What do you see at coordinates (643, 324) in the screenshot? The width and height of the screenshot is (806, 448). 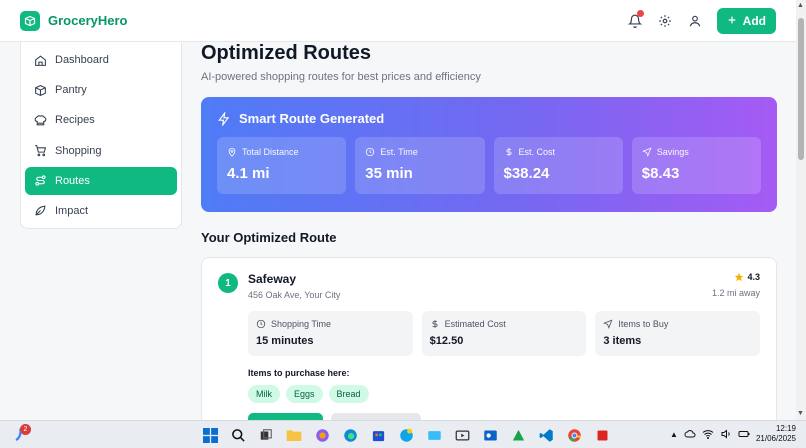 I see `detail-label: Items to Buy` at bounding box center [643, 324].